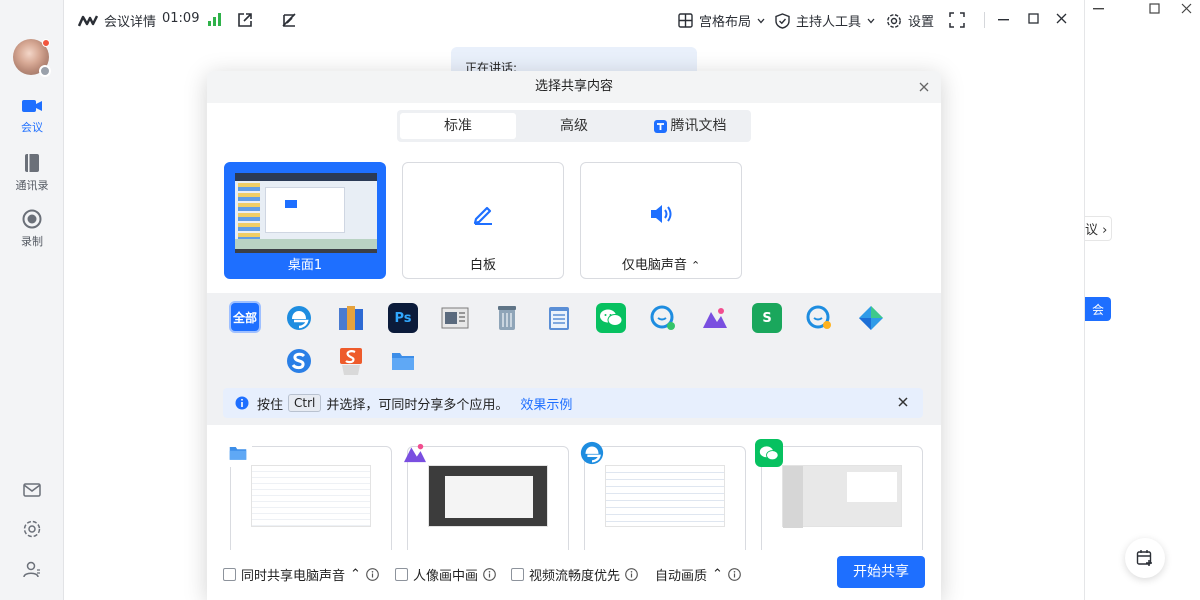  Describe the element at coordinates (229, 574) in the screenshot. I see `share-audio-checkbox` at that location.